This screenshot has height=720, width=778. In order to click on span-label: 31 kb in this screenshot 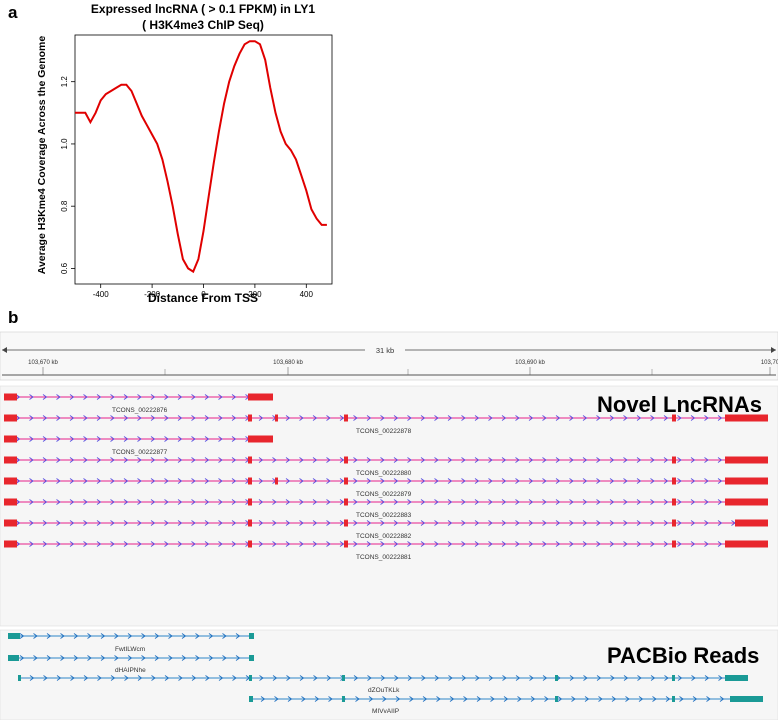, I will do `click(385, 350)`.